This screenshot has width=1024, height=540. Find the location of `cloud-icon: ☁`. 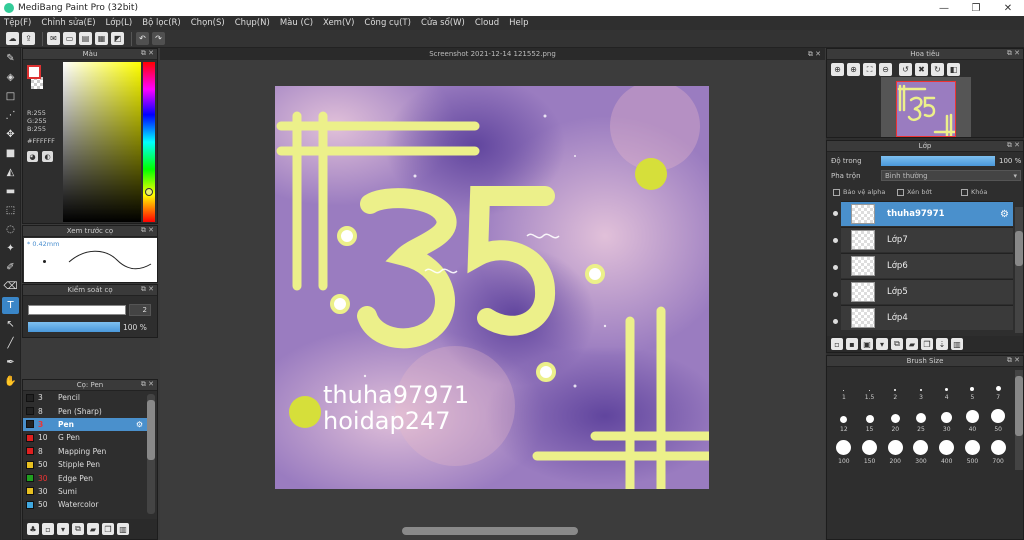

cloud-icon: ☁ is located at coordinates (12, 38).